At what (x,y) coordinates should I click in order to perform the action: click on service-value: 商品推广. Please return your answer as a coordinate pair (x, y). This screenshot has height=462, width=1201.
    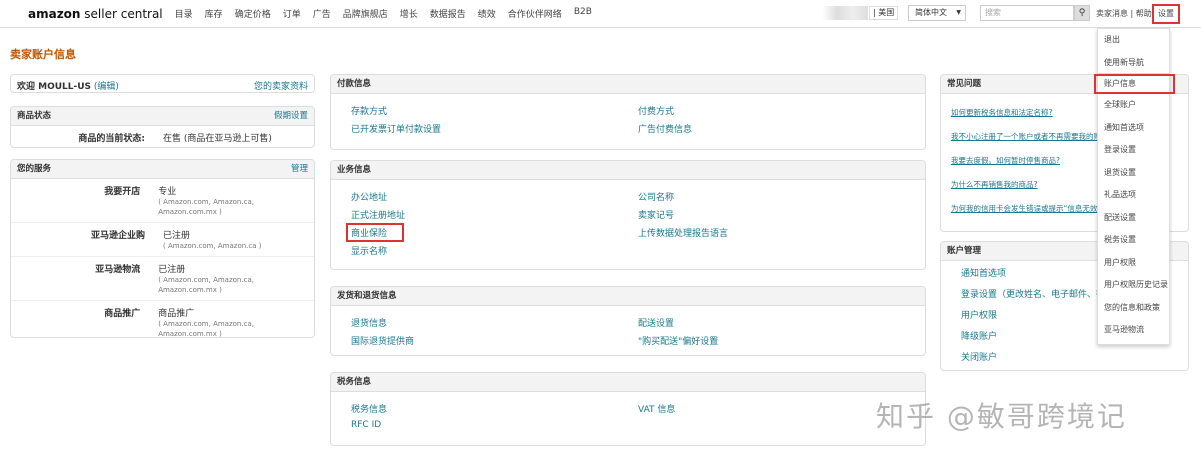
    Looking at the image, I should click on (176, 314).